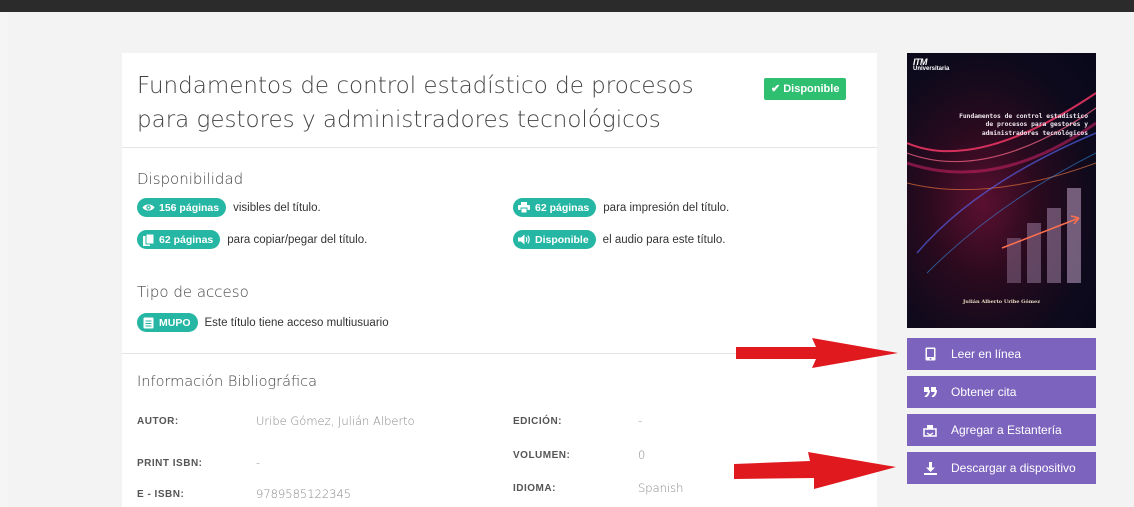  What do you see at coordinates (817, 353) in the screenshot?
I see `annotation-arrow-read` at bounding box center [817, 353].